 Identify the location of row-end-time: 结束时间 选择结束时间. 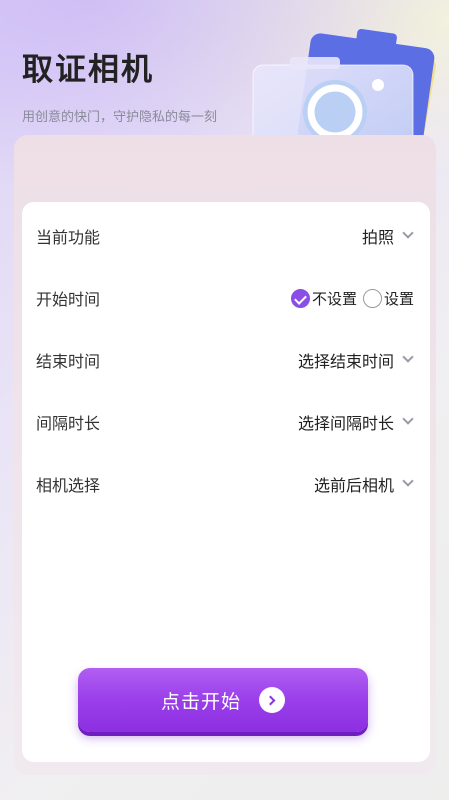
(226, 360).